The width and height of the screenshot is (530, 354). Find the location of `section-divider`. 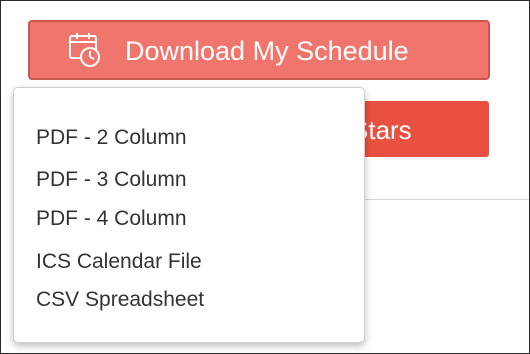

section-divider is located at coordinates (447, 199).